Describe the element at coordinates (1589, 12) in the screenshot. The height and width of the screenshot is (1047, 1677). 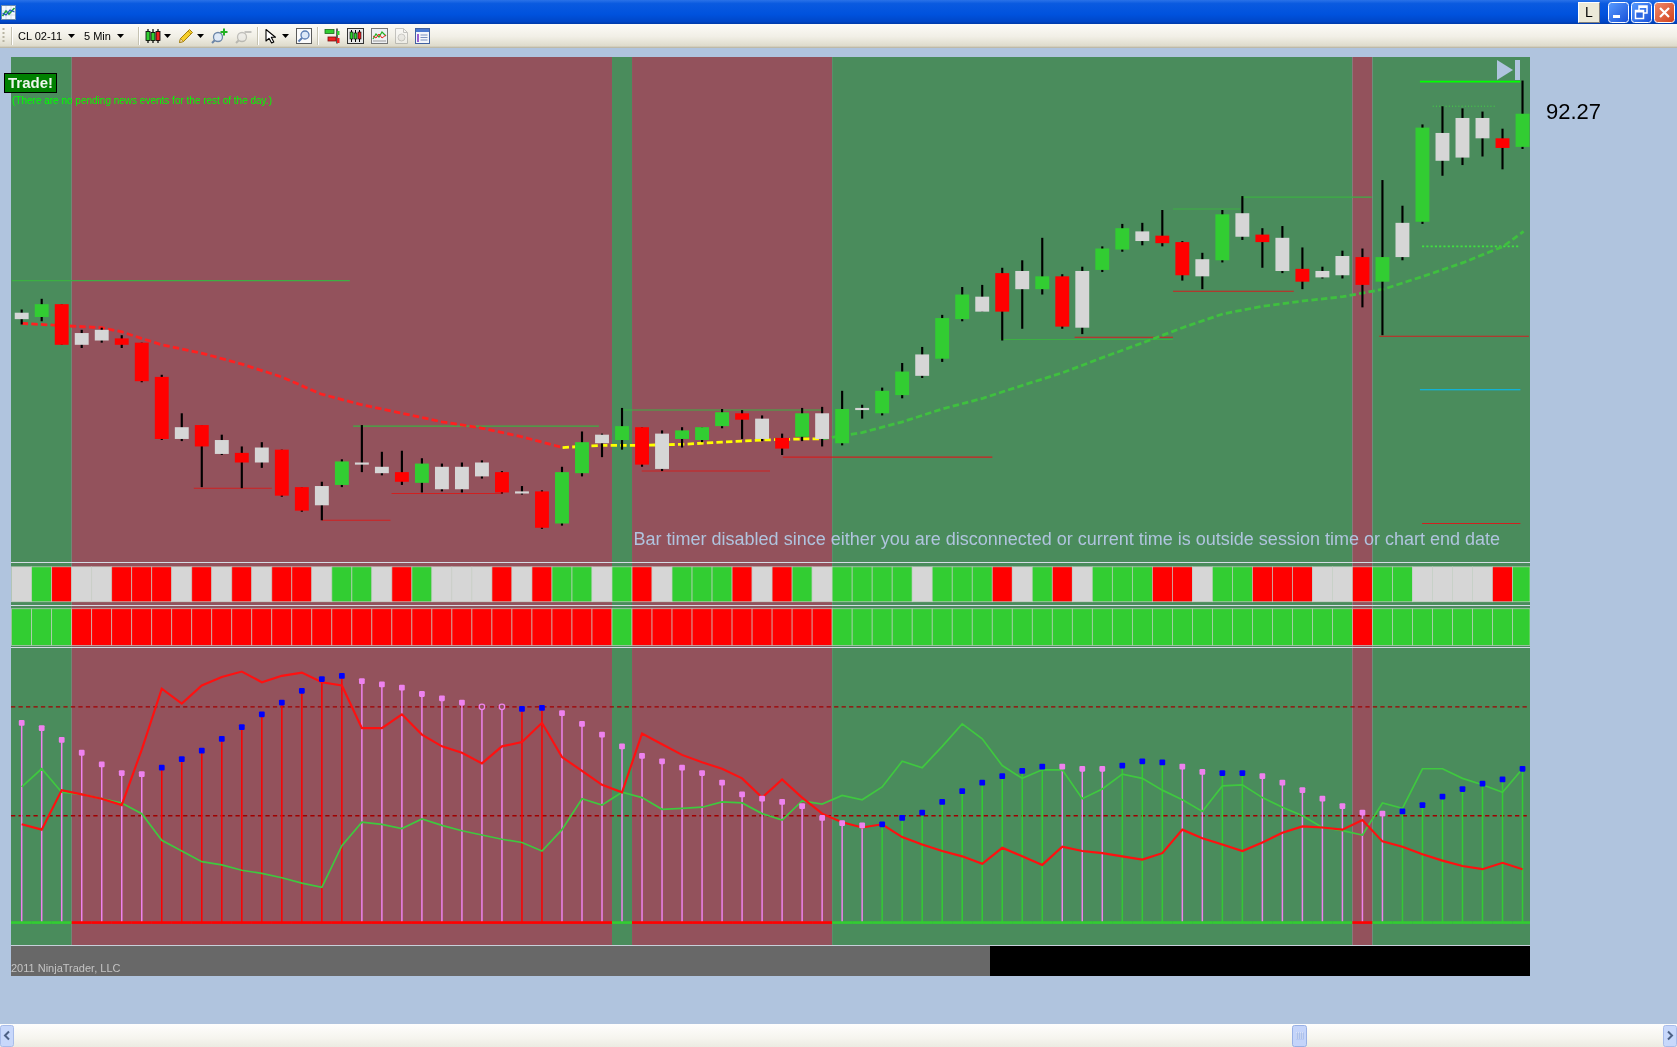
I see `window-caption-button: L` at that location.